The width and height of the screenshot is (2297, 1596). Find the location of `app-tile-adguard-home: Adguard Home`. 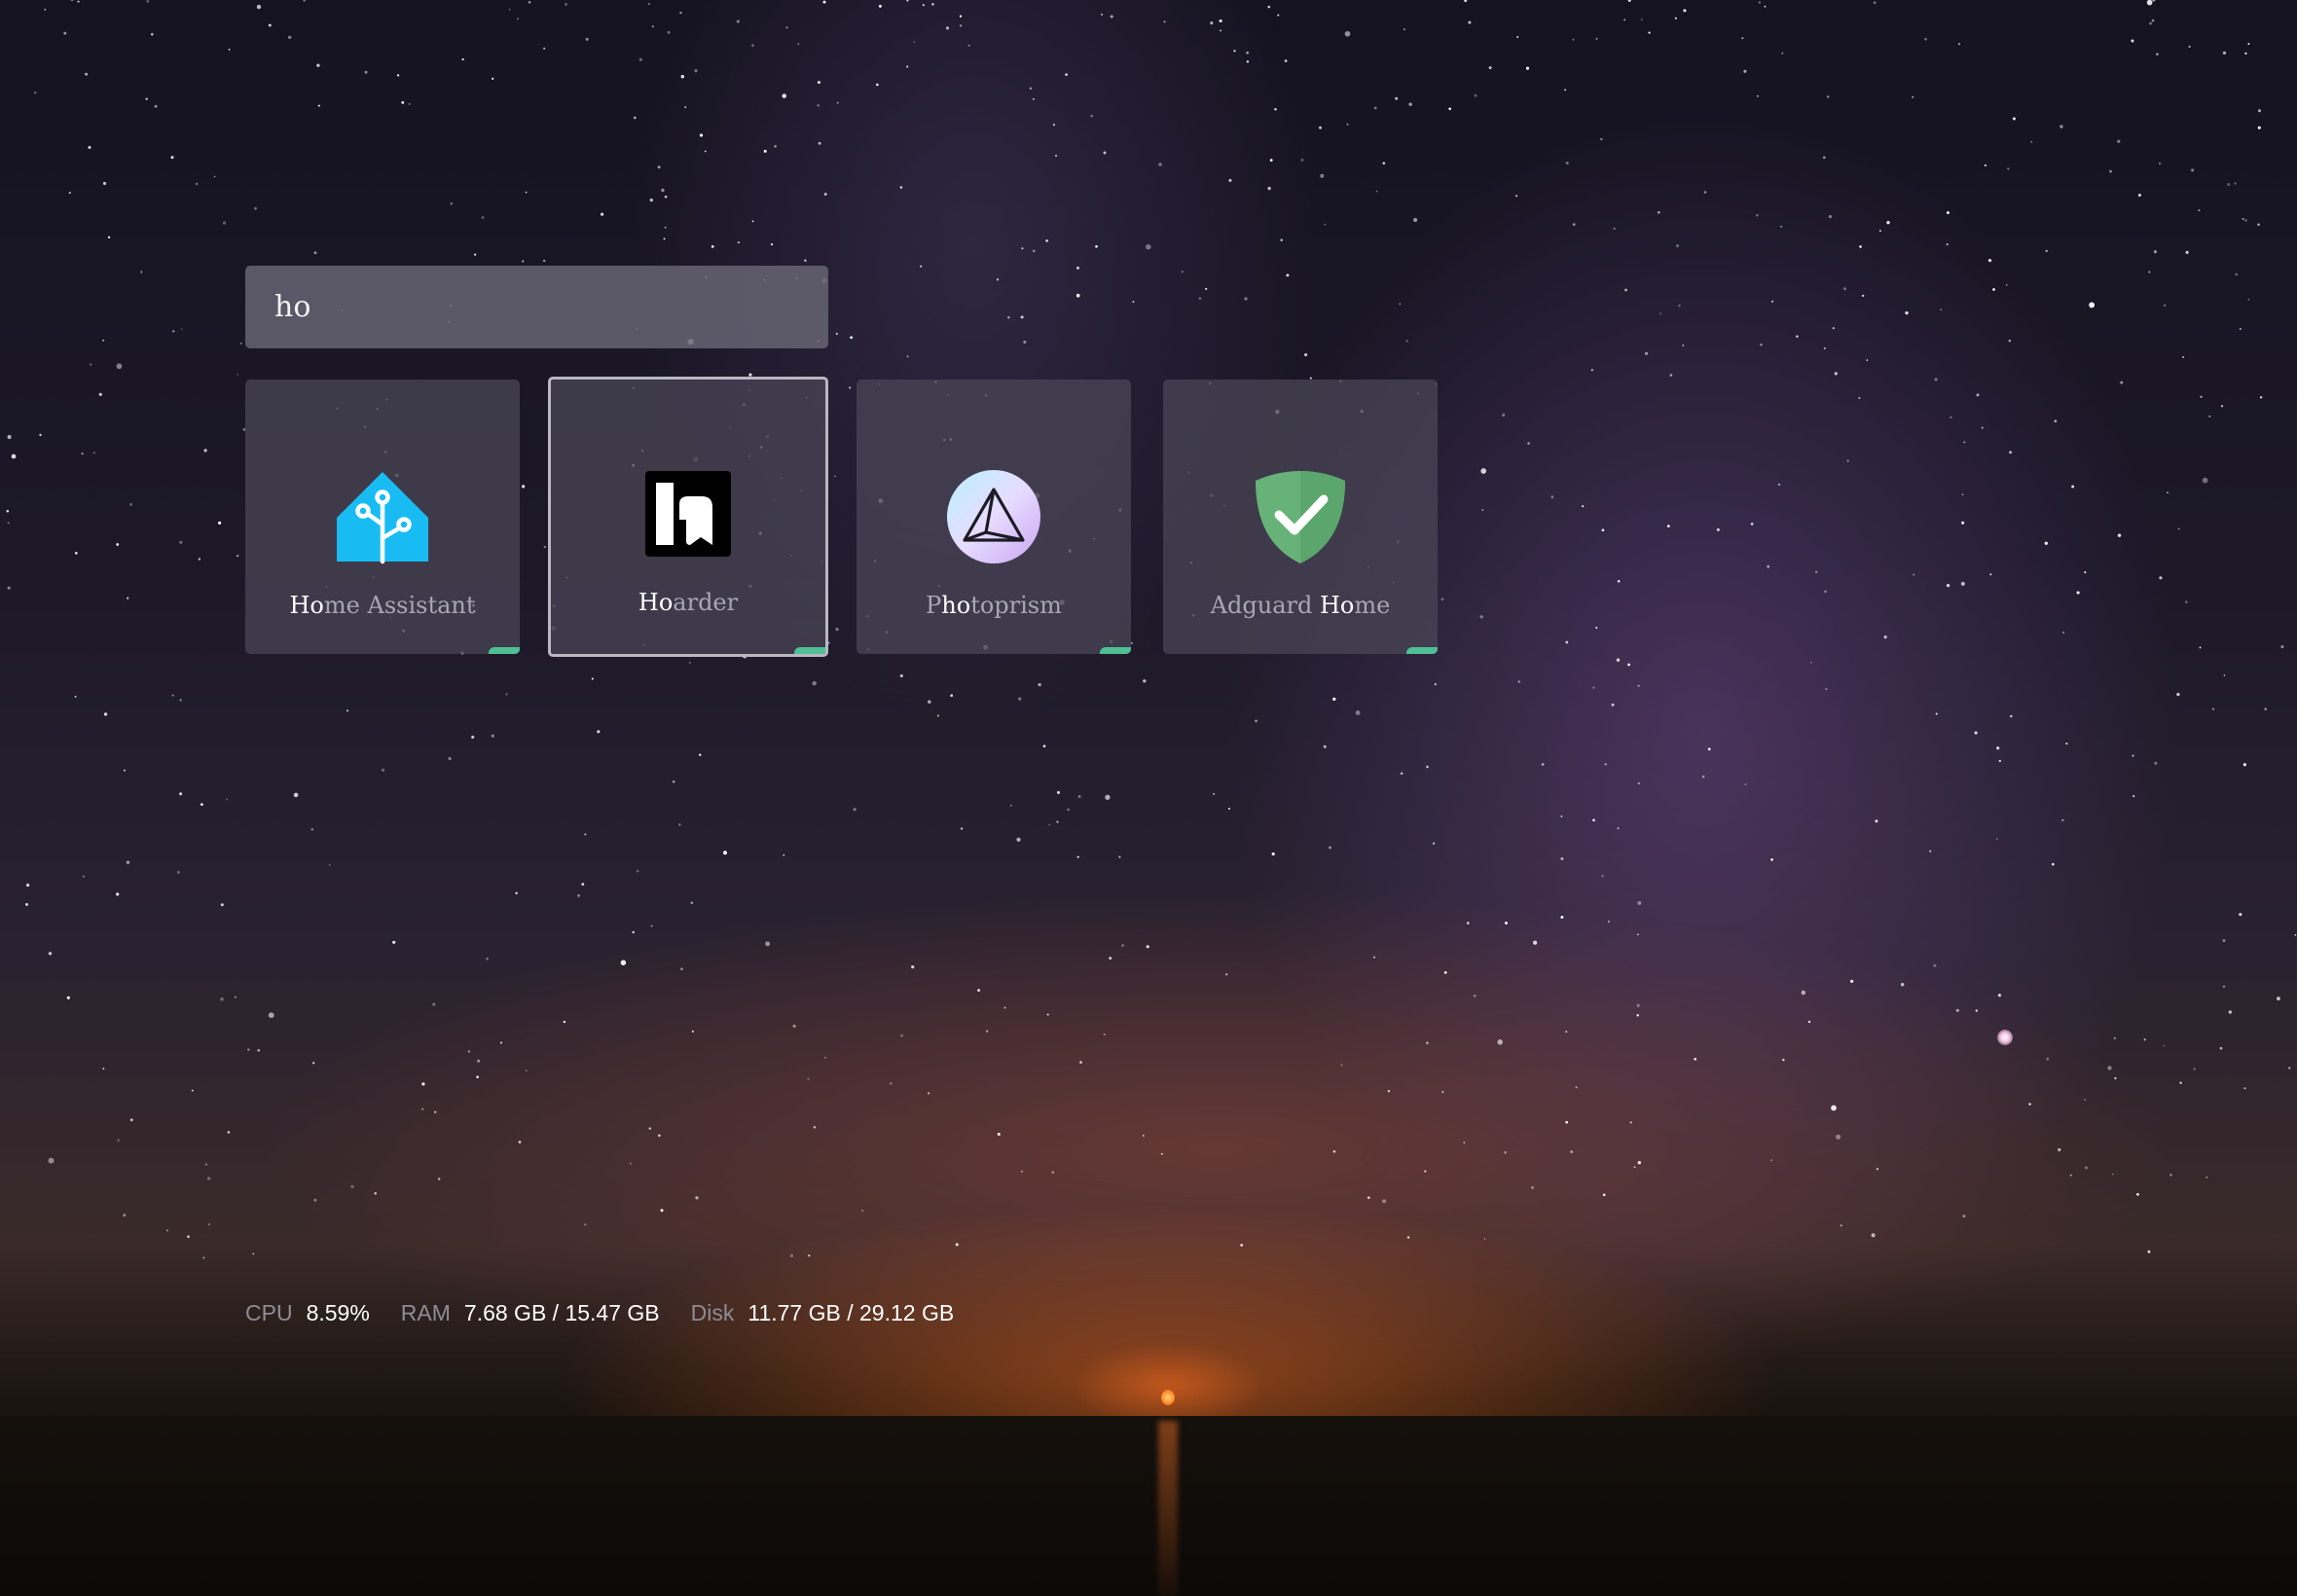

app-tile-adguard-home: Adguard Home is located at coordinates (1300, 517).